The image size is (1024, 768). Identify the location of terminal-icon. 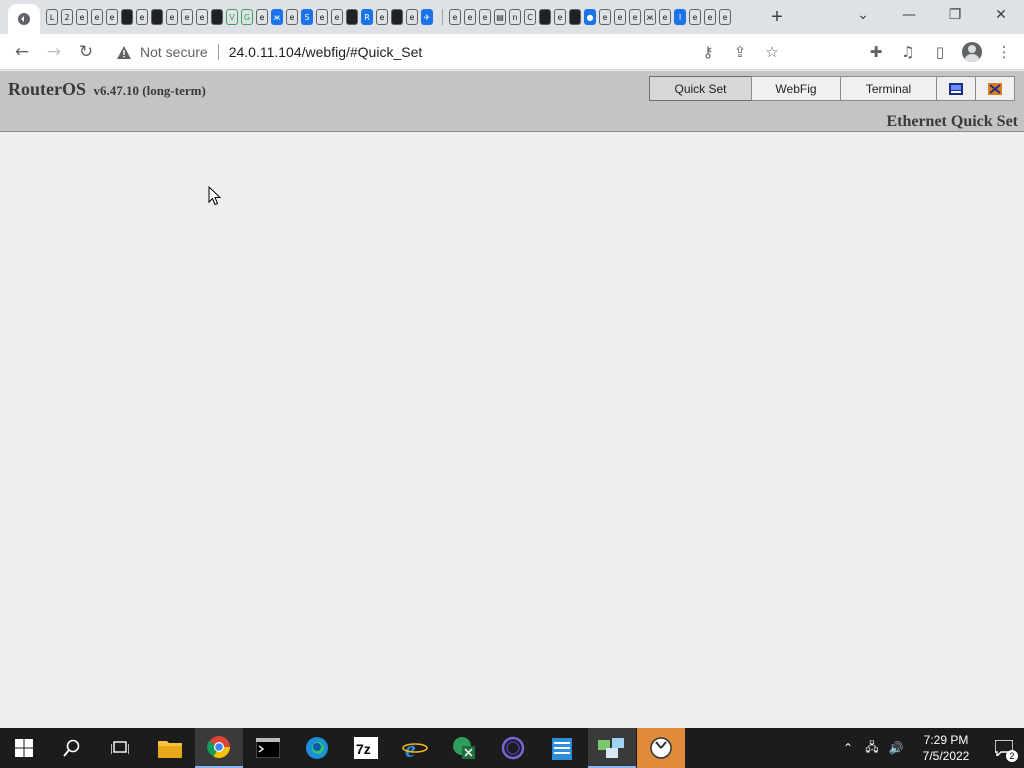
(268, 748).